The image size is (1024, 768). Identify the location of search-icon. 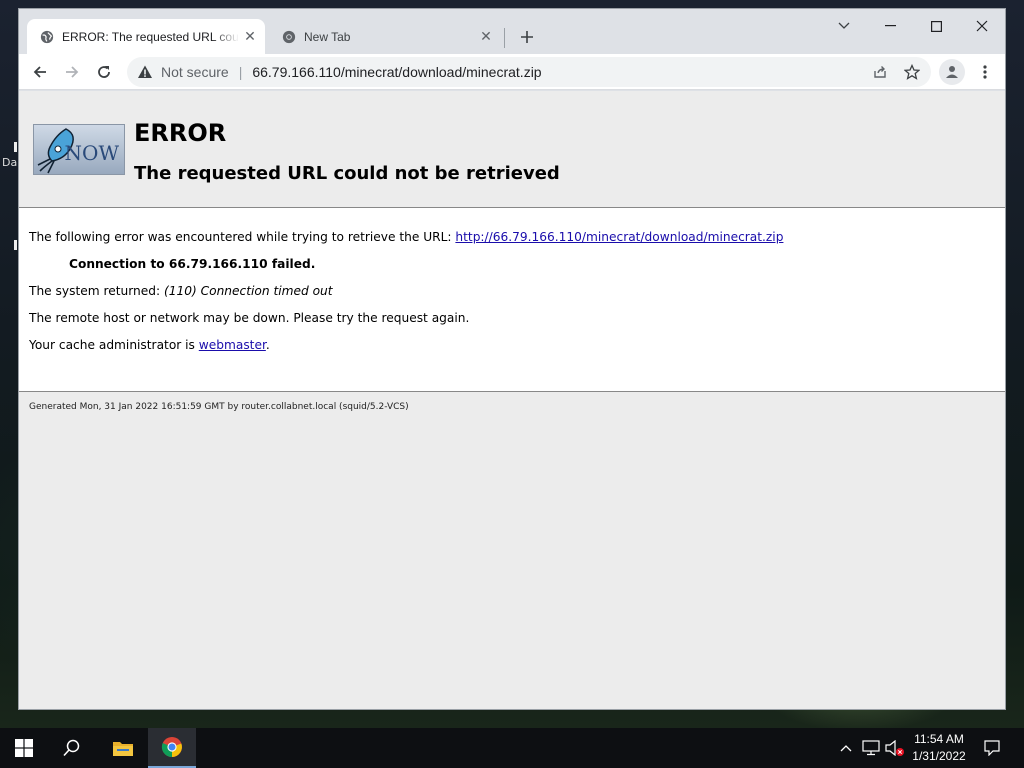
(71, 748).